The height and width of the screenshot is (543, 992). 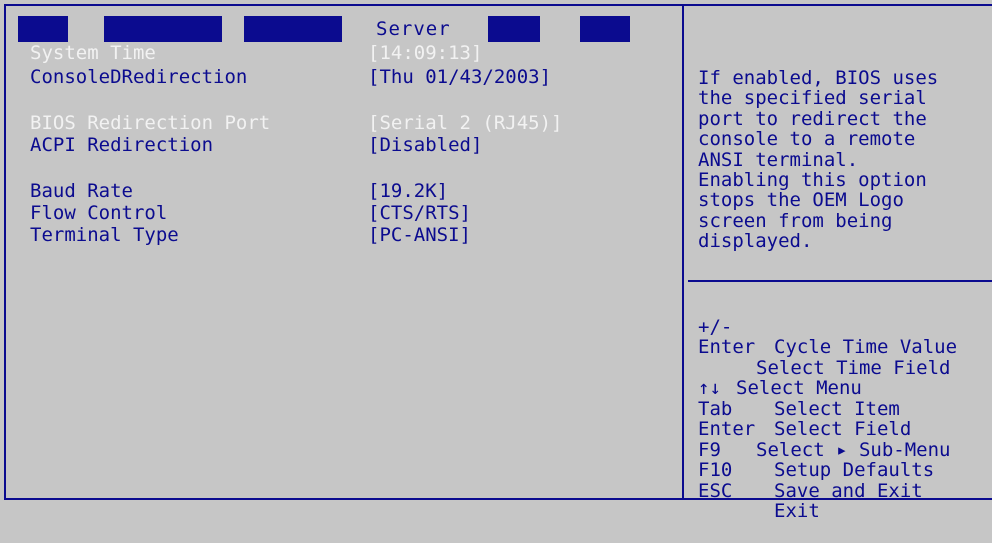 I want to click on setting-label: ACPI Redirection, so click(x=122, y=145).